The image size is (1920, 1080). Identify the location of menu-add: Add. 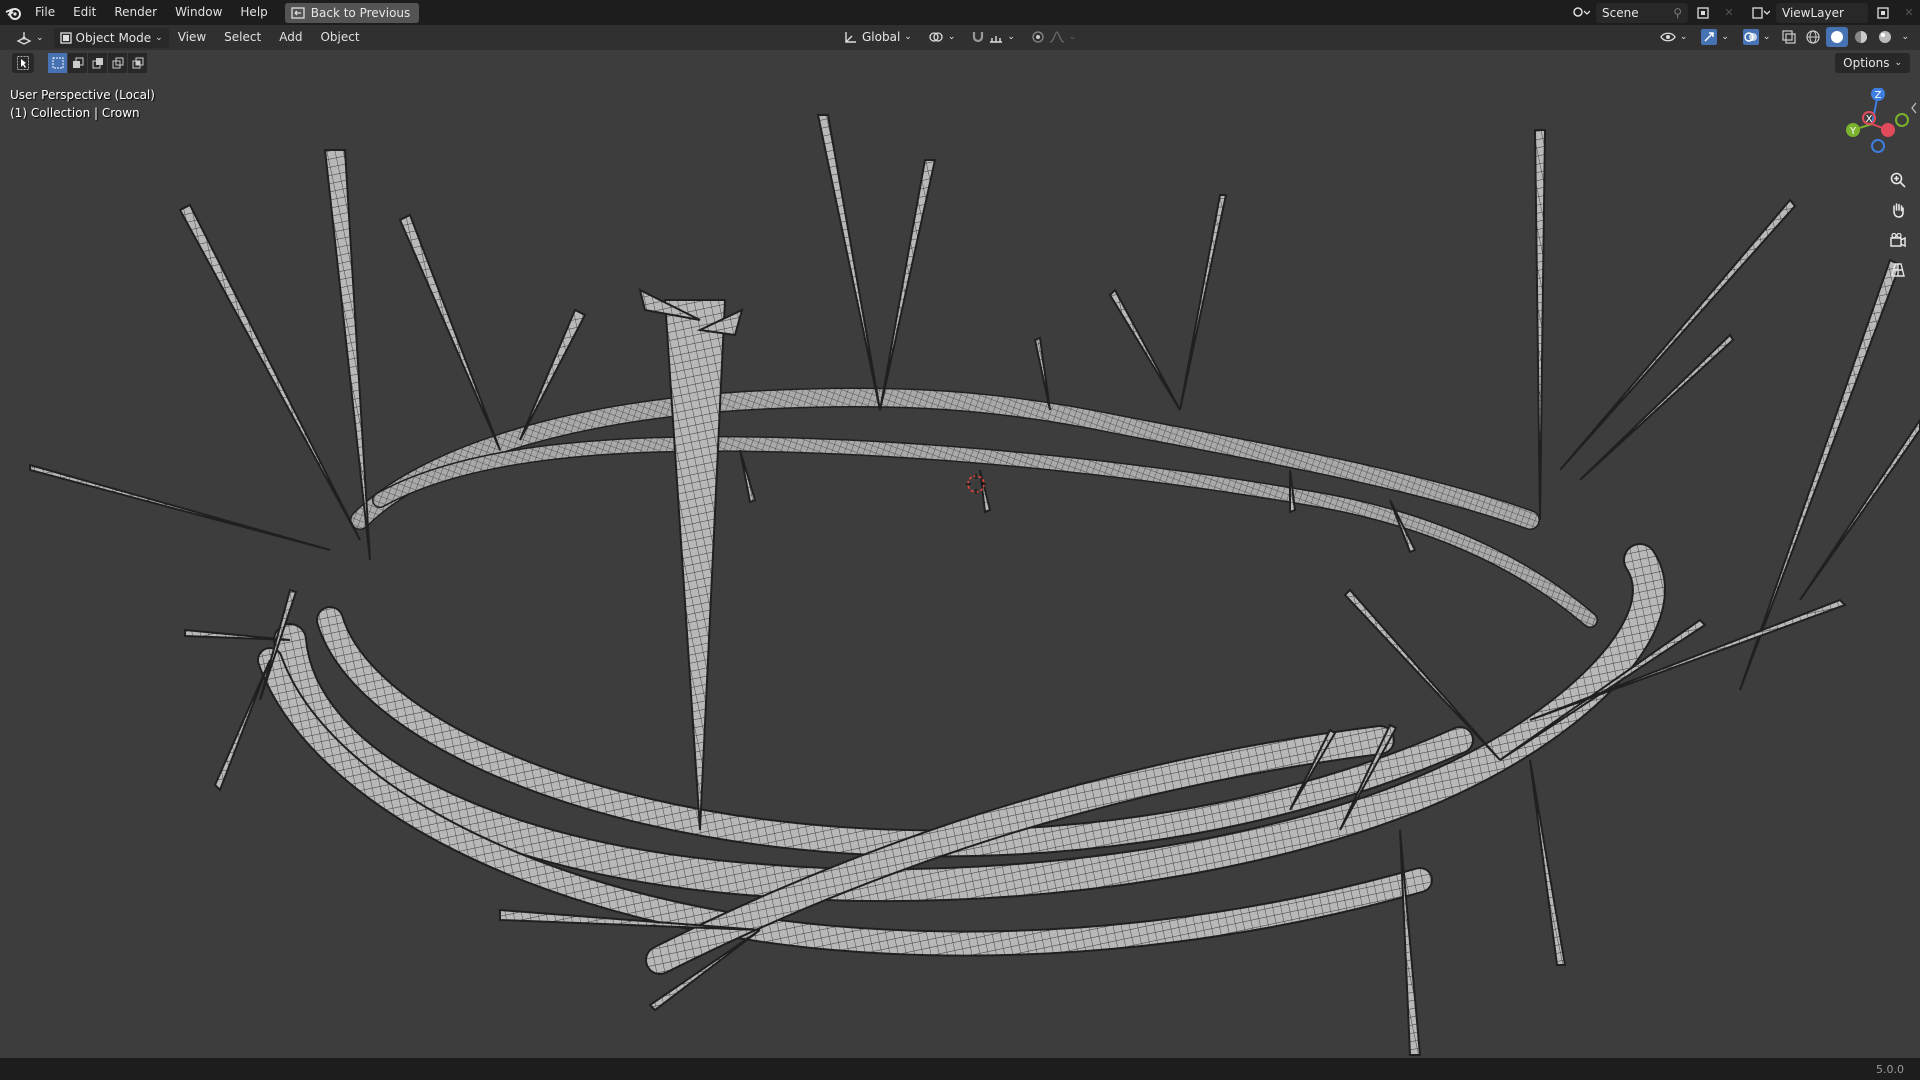
(290, 37).